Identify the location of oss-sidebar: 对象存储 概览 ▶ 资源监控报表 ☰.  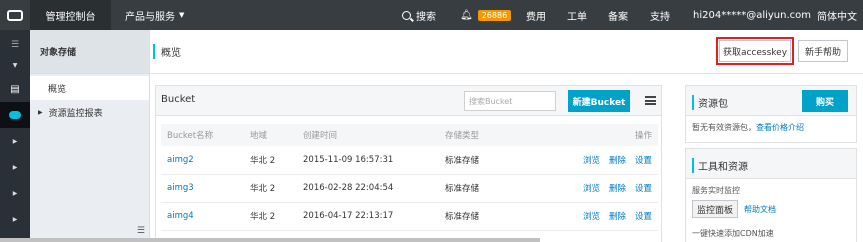
(90, 136).